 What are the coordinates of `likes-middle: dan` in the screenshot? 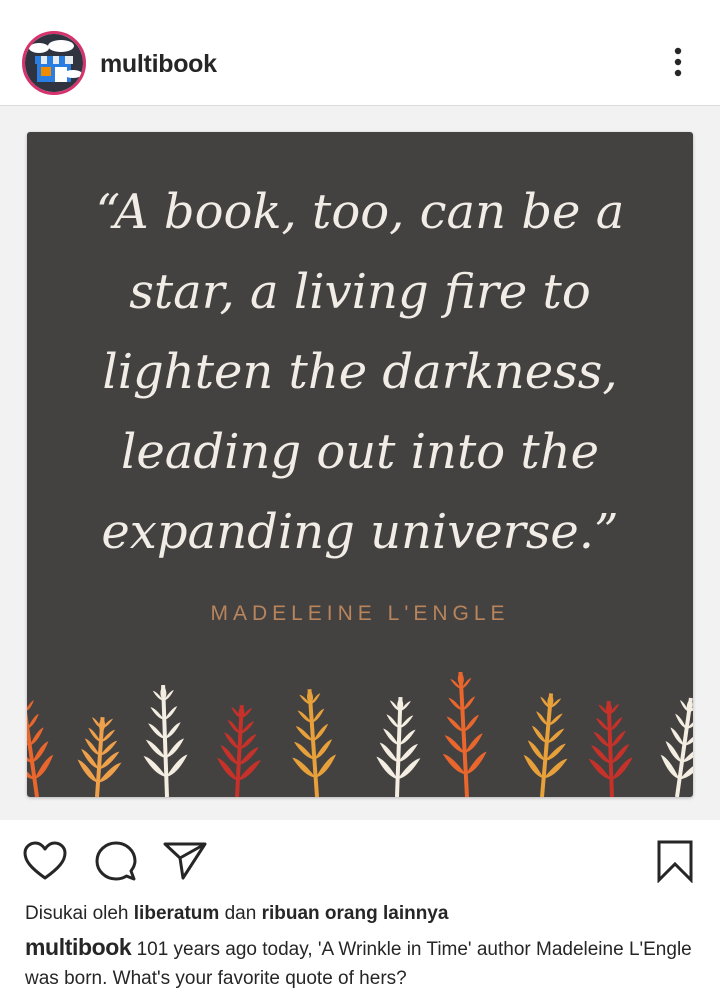 It's located at (240, 913).